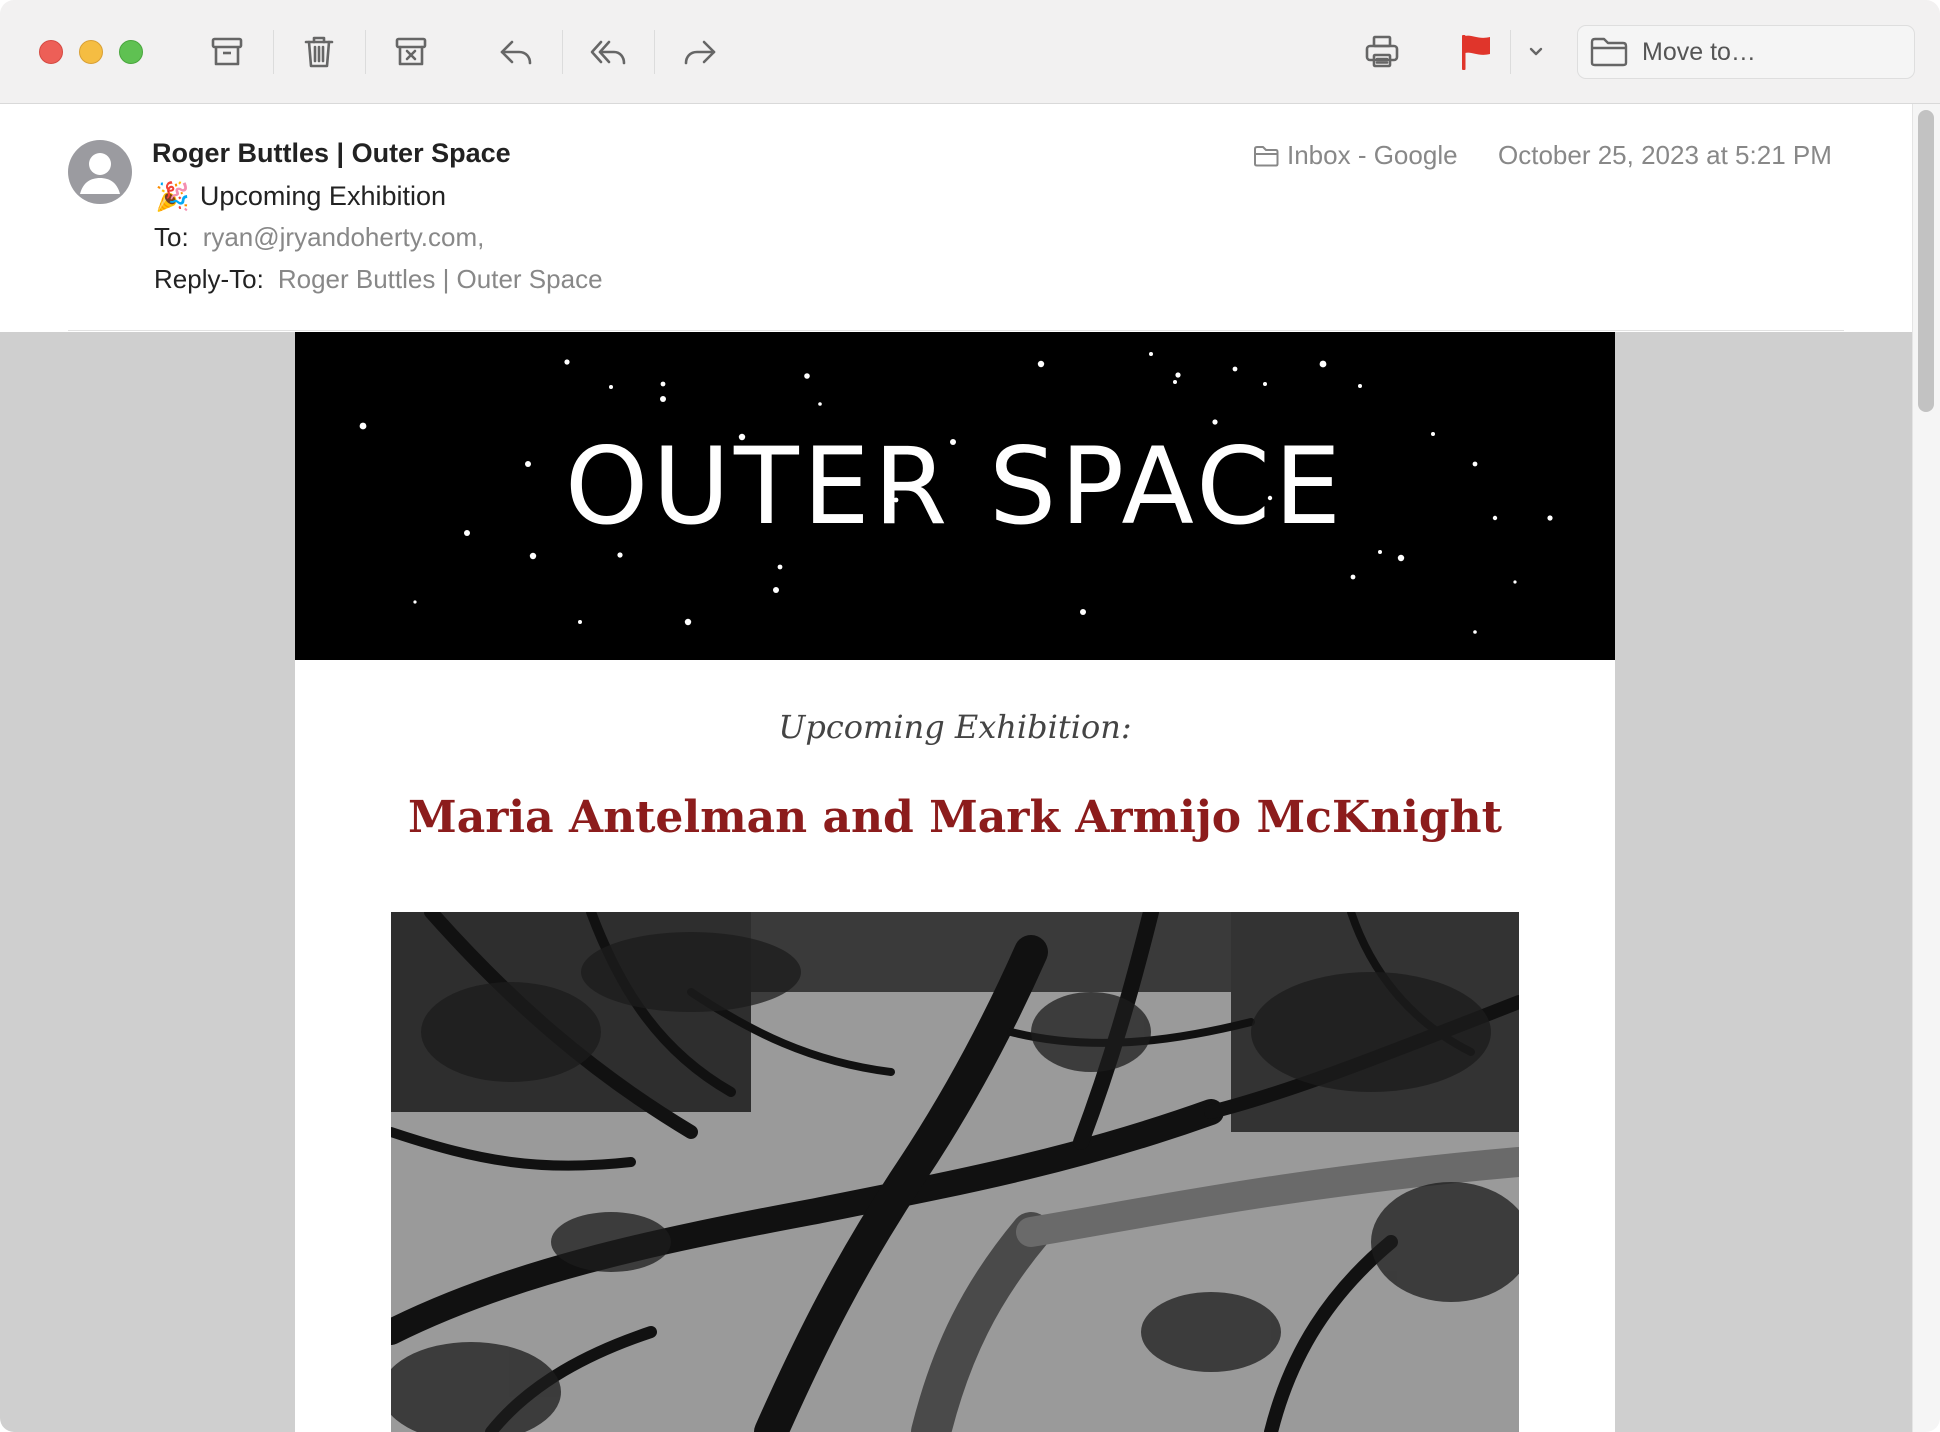 The height and width of the screenshot is (1432, 1940). Describe the element at coordinates (172, 196) in the screenshot. I see `party-popper-icon: 🎉` at that location.